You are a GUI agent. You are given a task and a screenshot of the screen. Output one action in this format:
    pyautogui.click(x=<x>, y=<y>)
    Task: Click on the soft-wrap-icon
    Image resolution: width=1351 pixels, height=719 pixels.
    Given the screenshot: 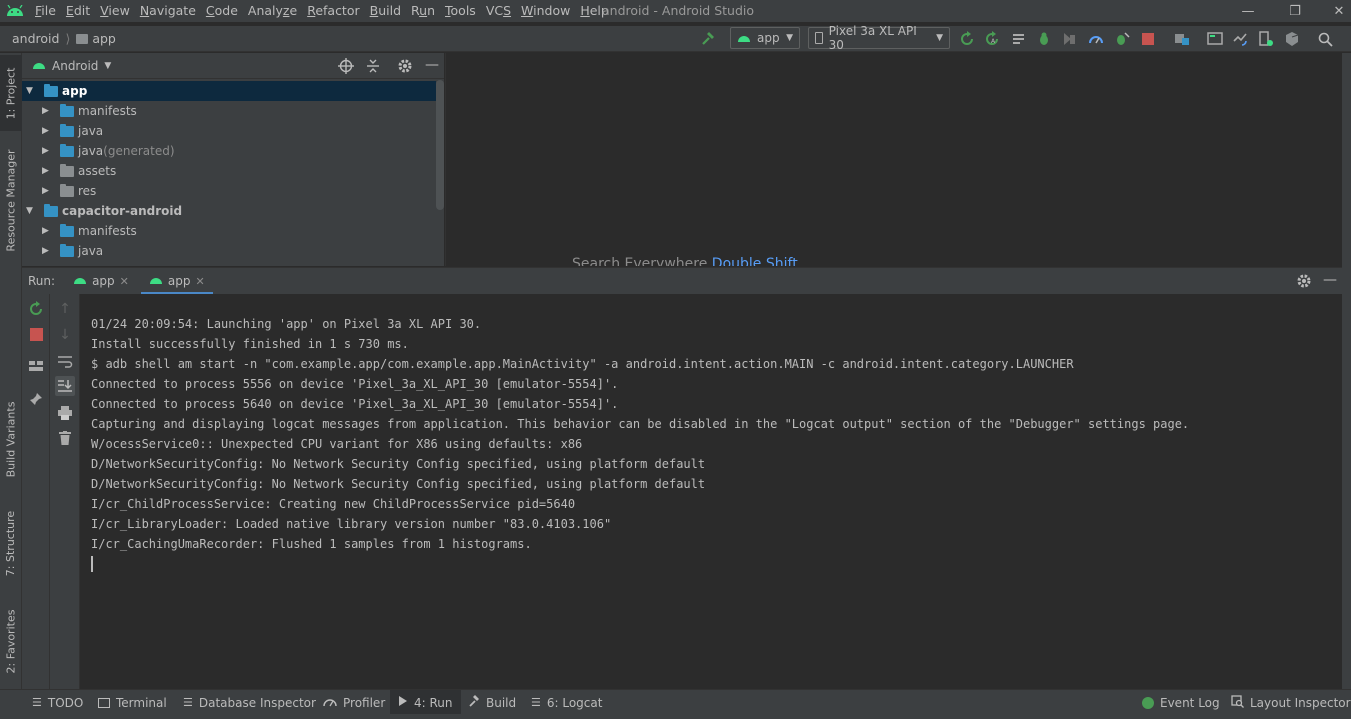 What is the action you would take?
    pyautogui.click(x=65, y=362)
    